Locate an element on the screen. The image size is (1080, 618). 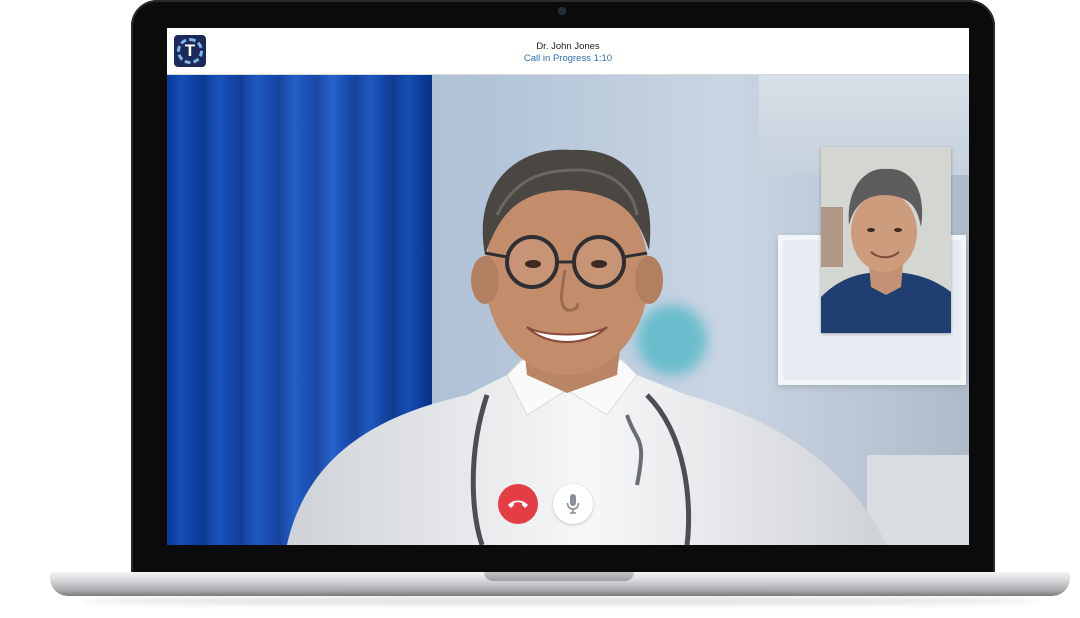
end-call-button is located at coordinates (518, 504).